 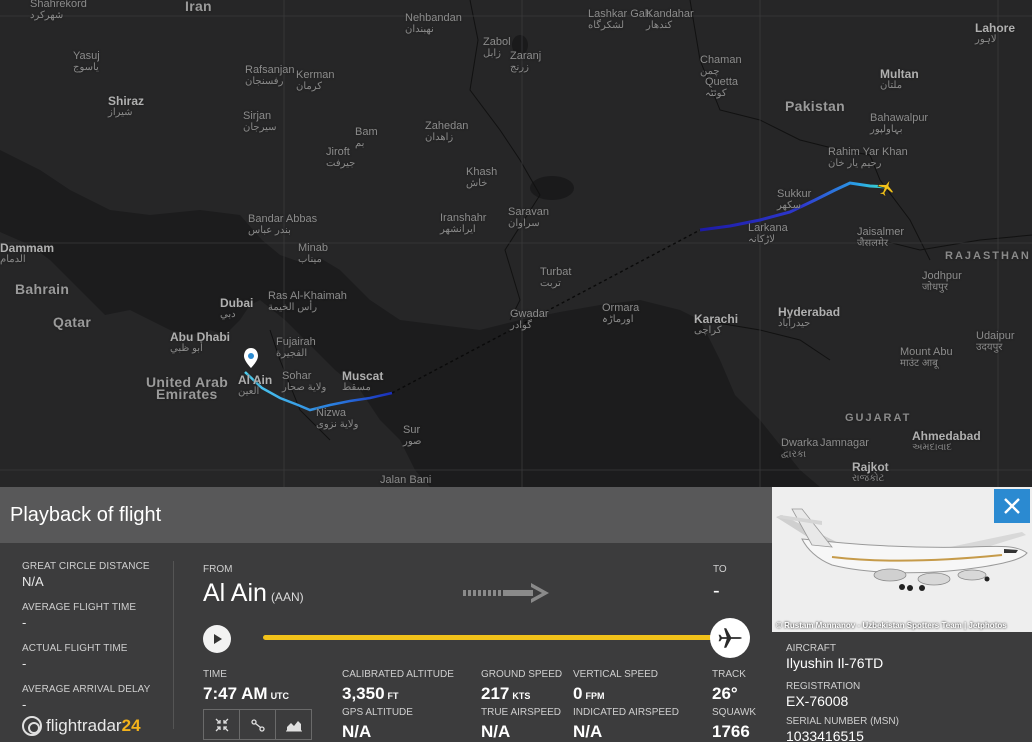 What do you see at coordinates (187, 388) in the screenshot?
I see `label-uae: United Arab Emirates` at bounding box center [187, 388].